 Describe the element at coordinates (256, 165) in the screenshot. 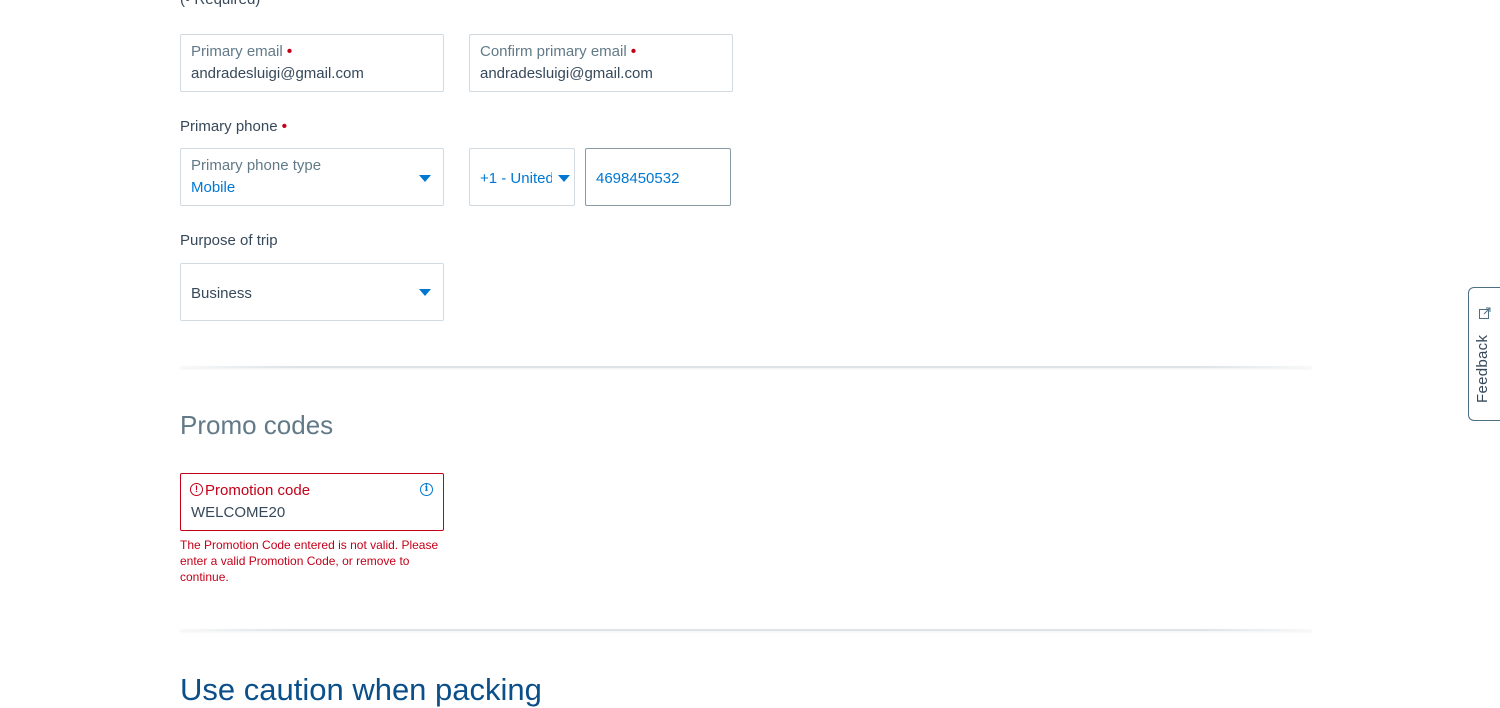

I see `phone-type-label: Primary phone type` at that location.